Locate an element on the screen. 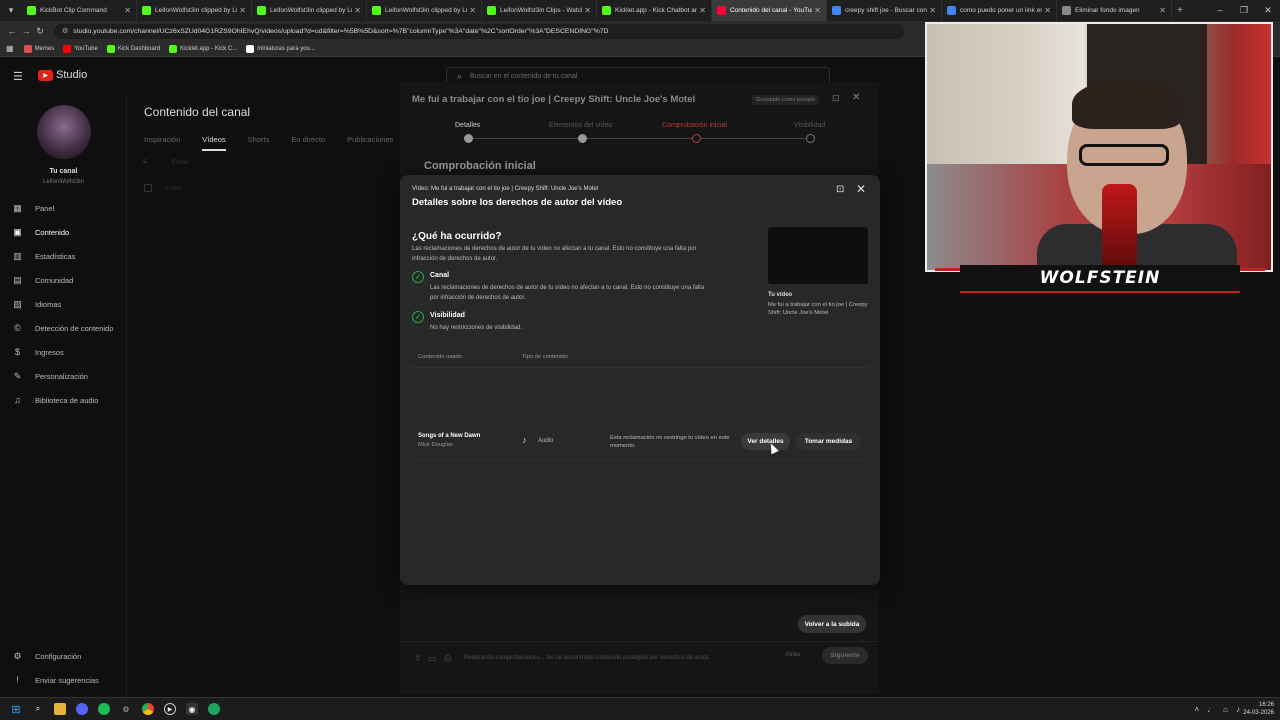  page-title: Contenido del canal is located at coordinates (197, 112).